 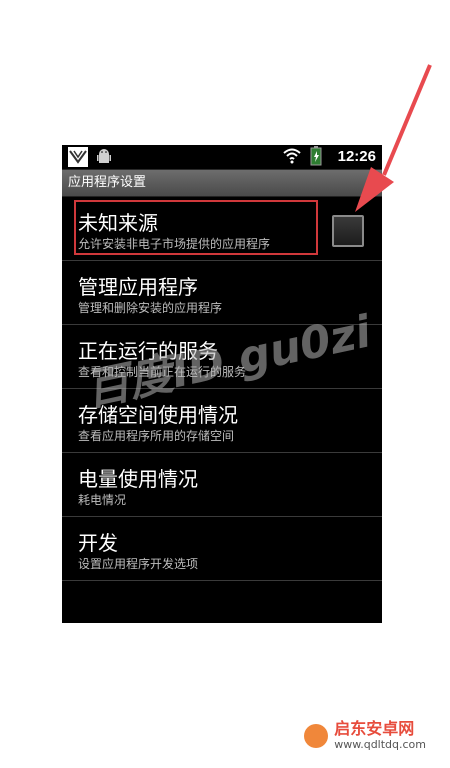 What do you see at coordinates (222, 157) in the screenshot?
I see `status-bar: 12:26` at bounding box center [222, 157].